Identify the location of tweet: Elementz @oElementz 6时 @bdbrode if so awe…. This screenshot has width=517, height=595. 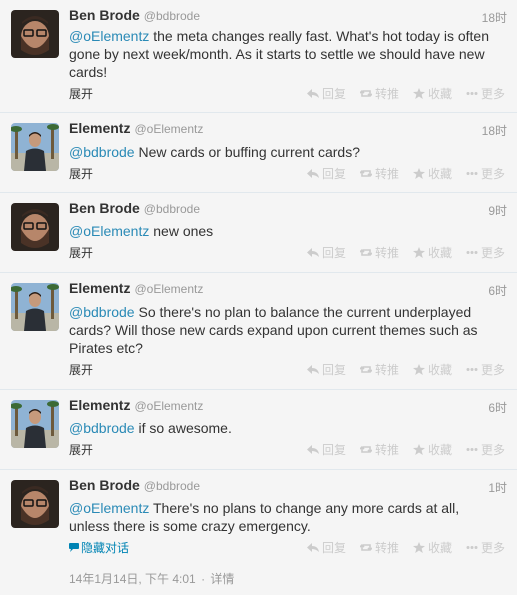
(258, 430).